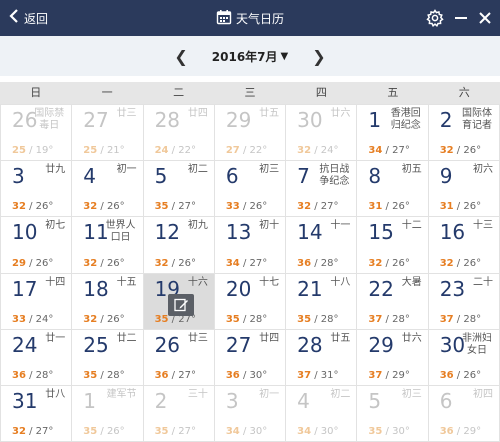  I want to click on day-cell: 15 十二 32 / 26°, so click(393, 245).